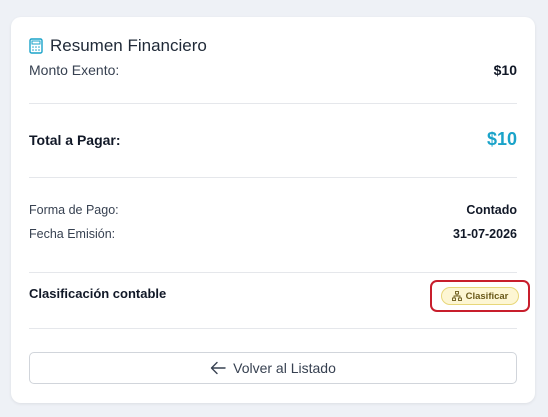 The image size is (548, 417). Describe the element at coordinates (273, 70) in the screenshot. I see `exempt-amount-row: Monto Exento: $10` at that location.